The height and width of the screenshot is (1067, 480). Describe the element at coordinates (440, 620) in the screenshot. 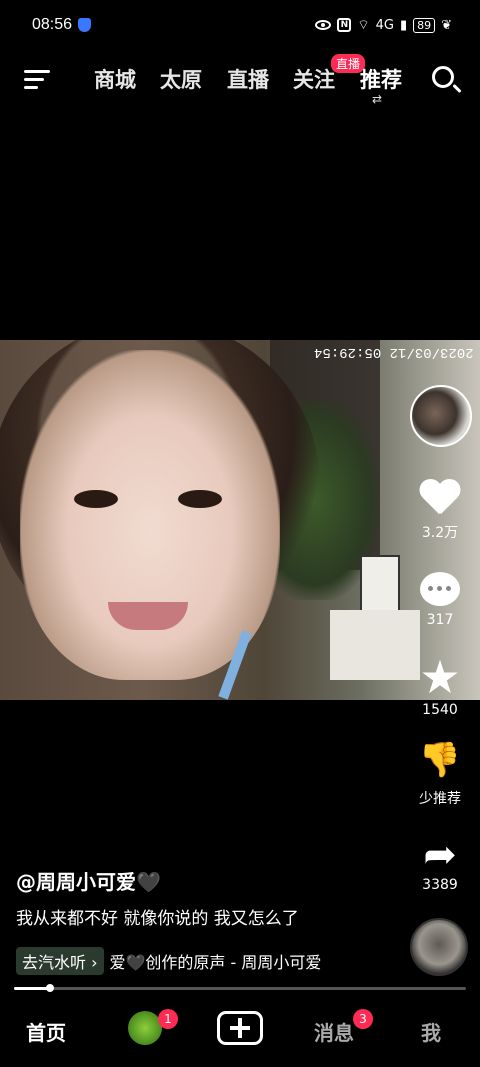

I see `comment-count: 317` at that location.